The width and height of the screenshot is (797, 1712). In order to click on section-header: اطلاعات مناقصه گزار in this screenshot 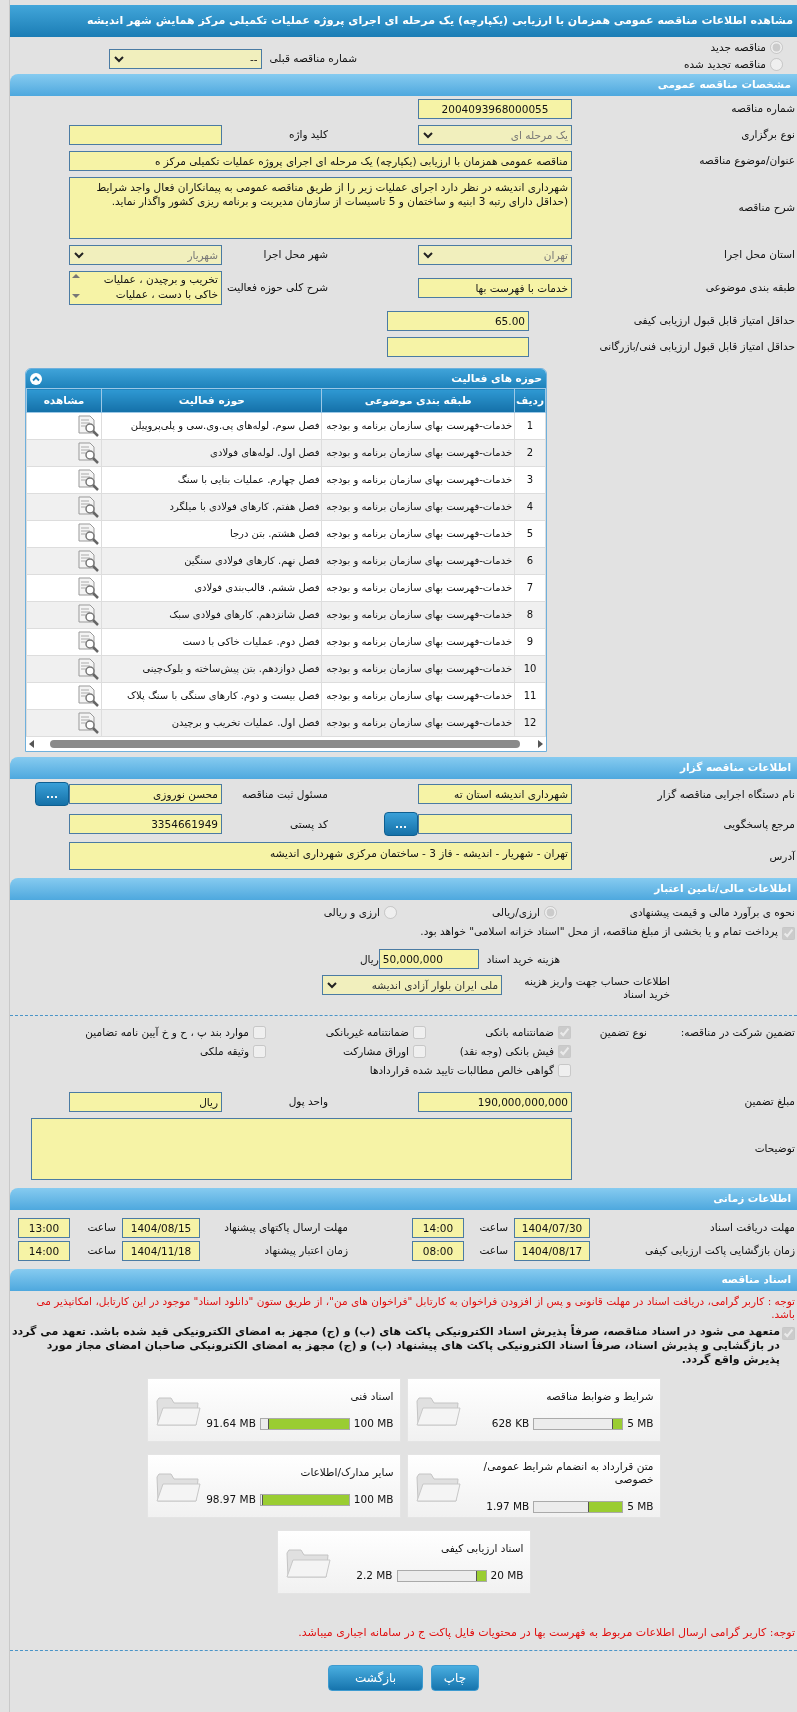, I will do `click(403, 768)`.